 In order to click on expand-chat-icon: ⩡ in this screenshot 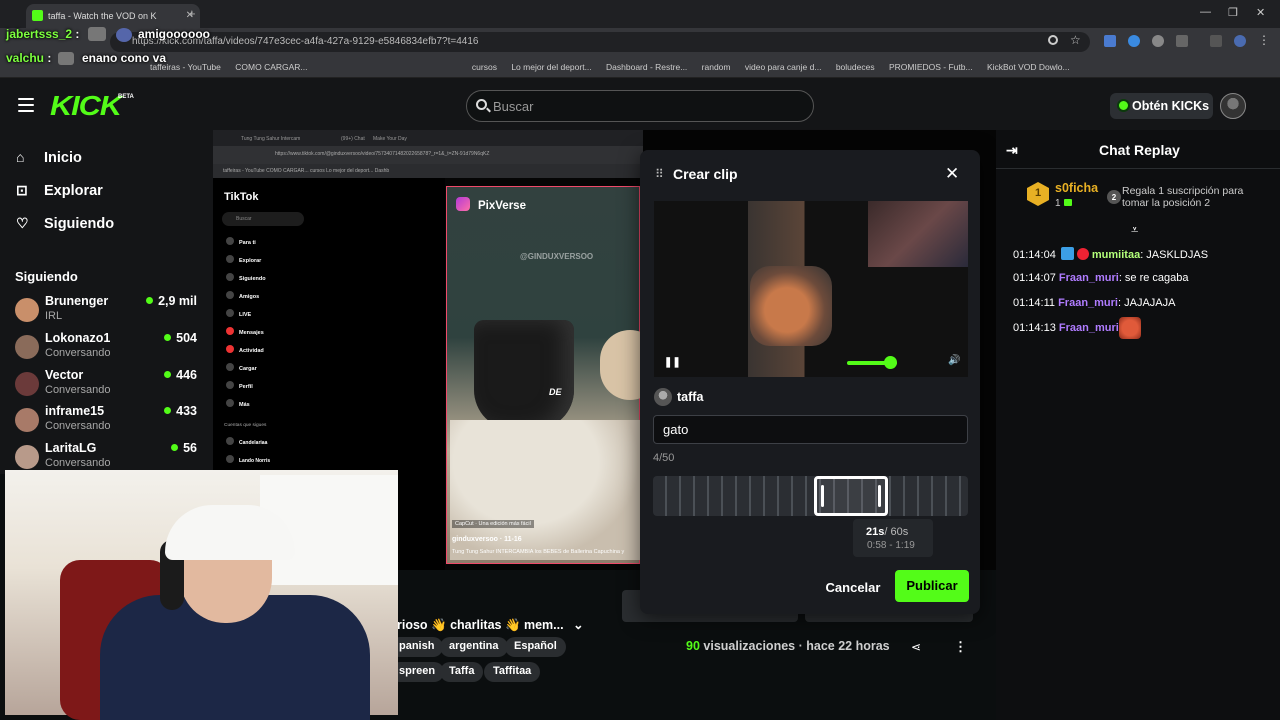, I will do `click(1134, 230)`.